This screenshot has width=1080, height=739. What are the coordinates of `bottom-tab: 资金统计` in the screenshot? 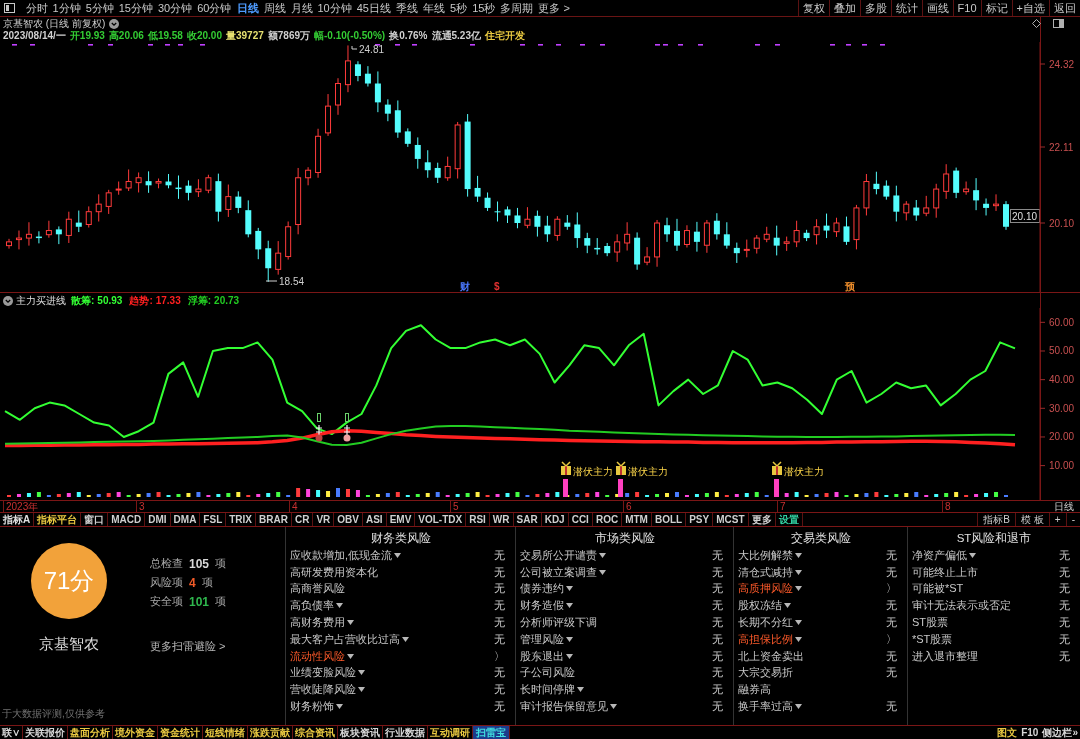 It's located at (180, 732).